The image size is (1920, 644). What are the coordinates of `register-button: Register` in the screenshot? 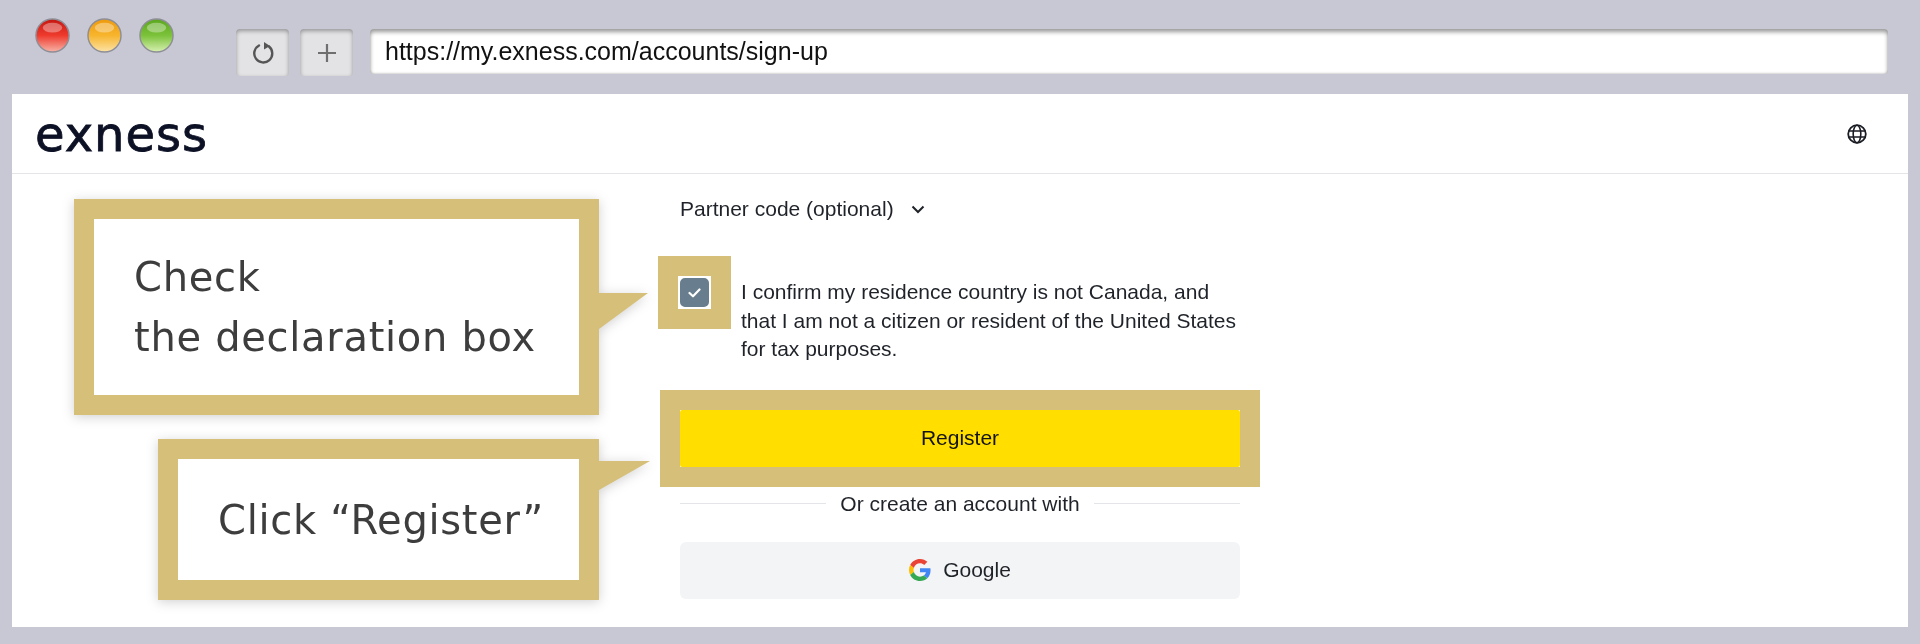 It's located at (960, 438).